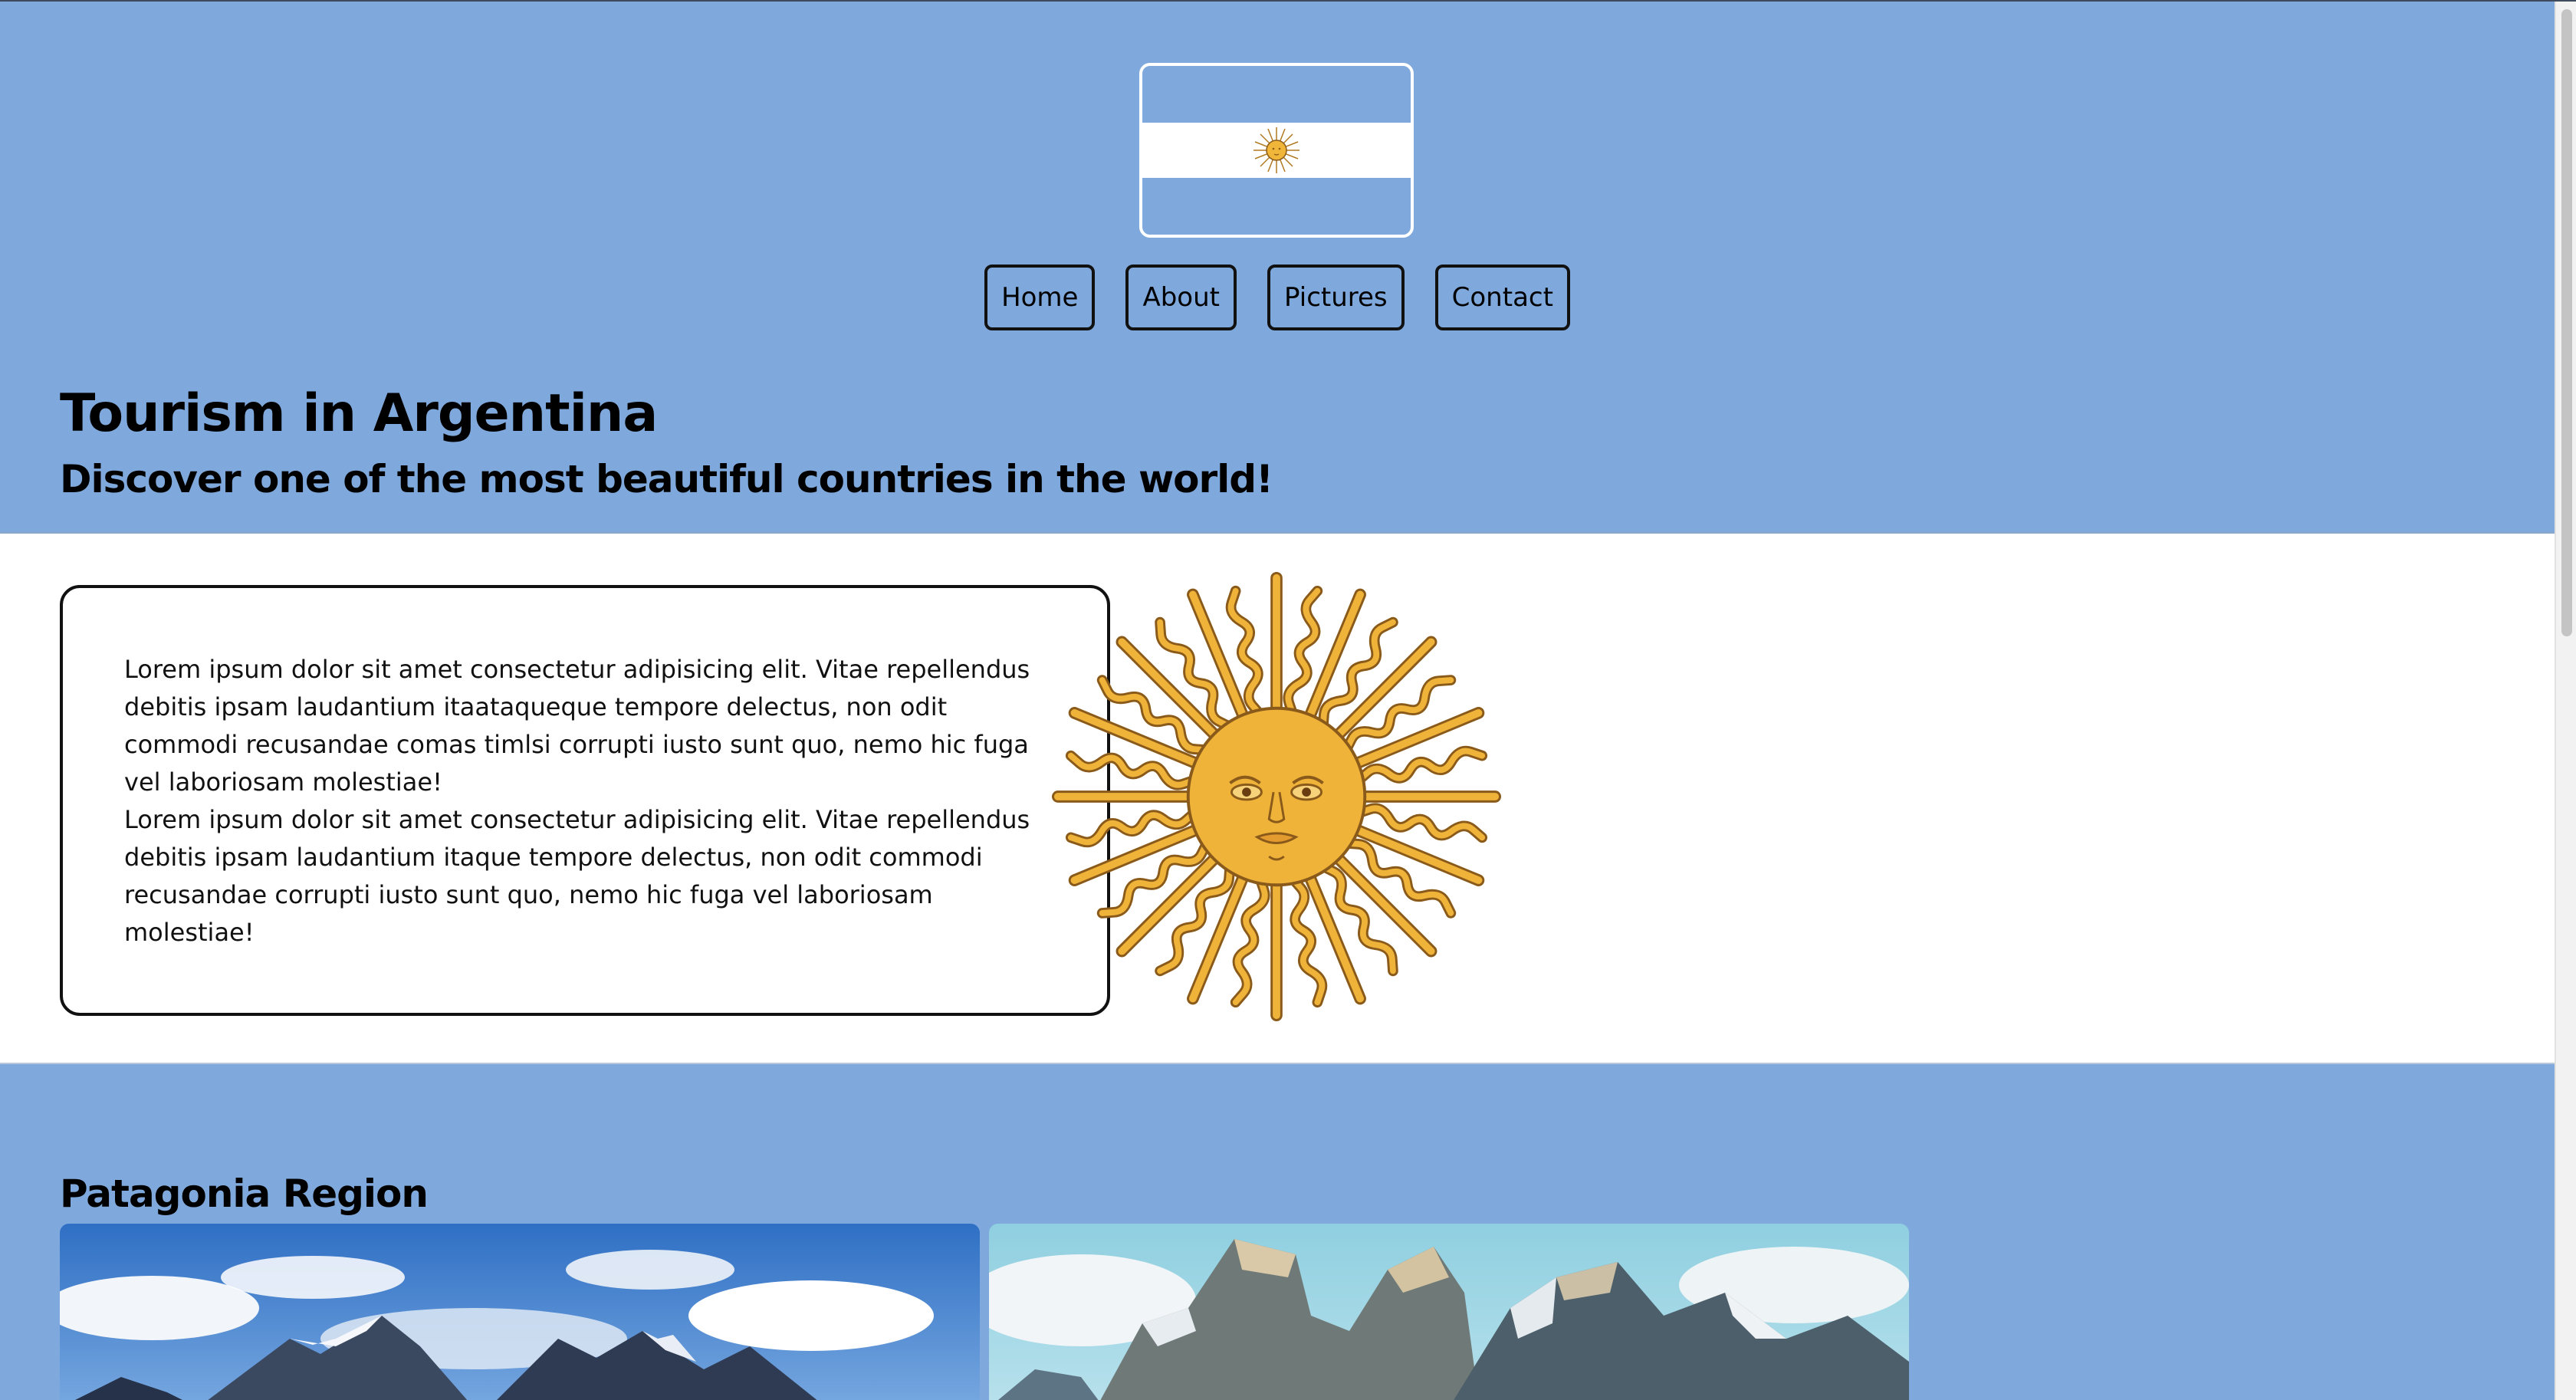 The height and width of the screenshot is (1400, 2576). I want to click on page-title: Tourism in Argentina, so click(359, 413).